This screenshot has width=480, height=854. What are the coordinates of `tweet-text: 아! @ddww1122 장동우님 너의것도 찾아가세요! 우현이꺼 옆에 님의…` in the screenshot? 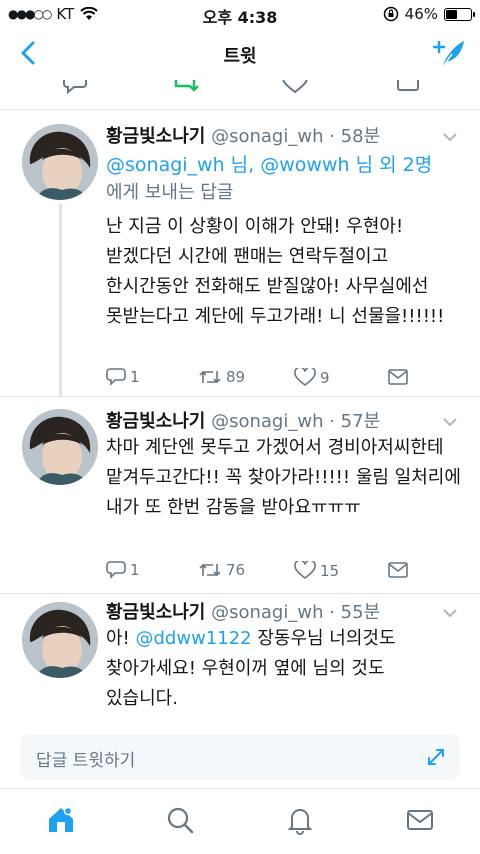 It's located at (284, 669).